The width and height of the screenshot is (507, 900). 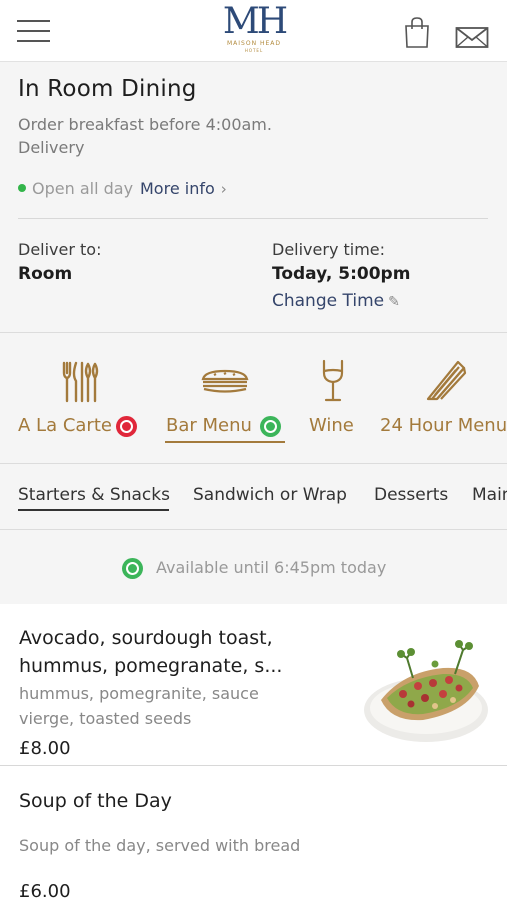 I want to click on service-type: Delivery, so click(x=51, y=147).